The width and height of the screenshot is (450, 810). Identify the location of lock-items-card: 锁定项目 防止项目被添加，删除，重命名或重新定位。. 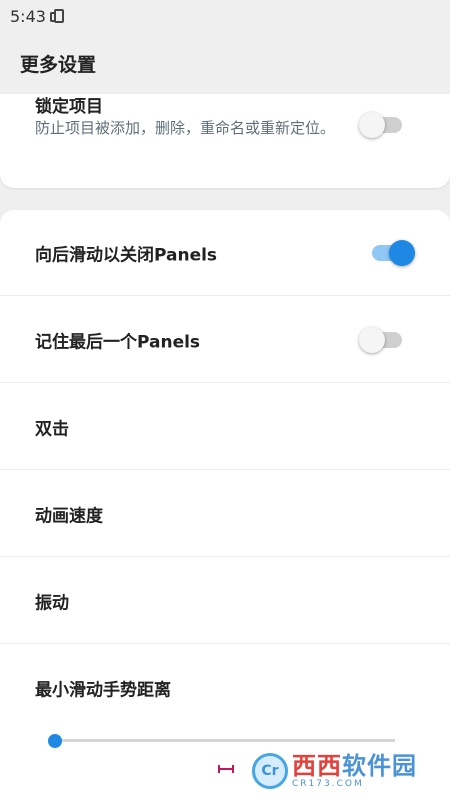
(225, 141).